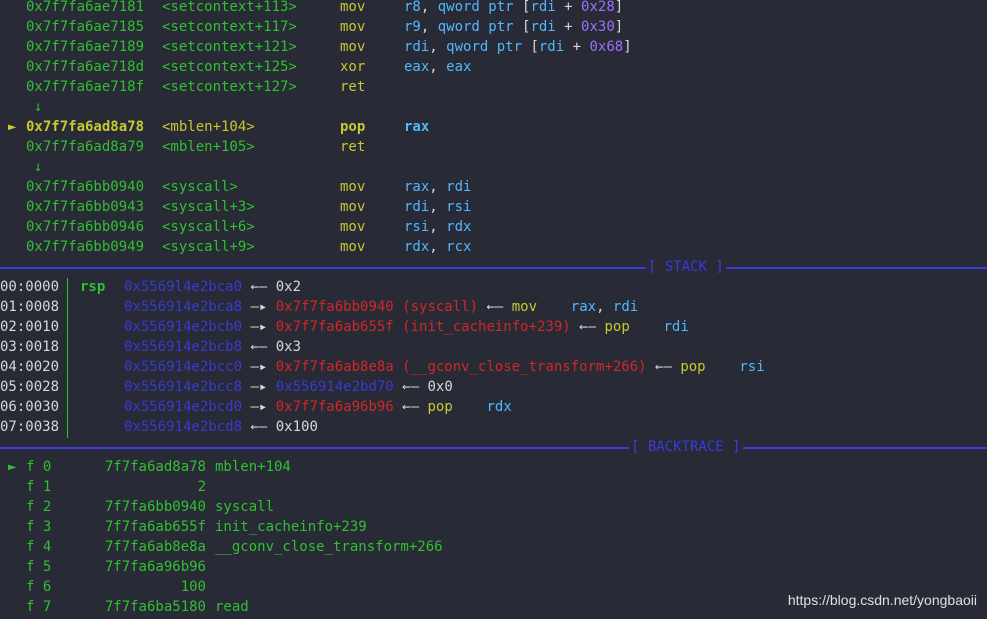 The width and height of the screenshot is (987, 619). I want to click on operand-token: eax, so click(459, 67).